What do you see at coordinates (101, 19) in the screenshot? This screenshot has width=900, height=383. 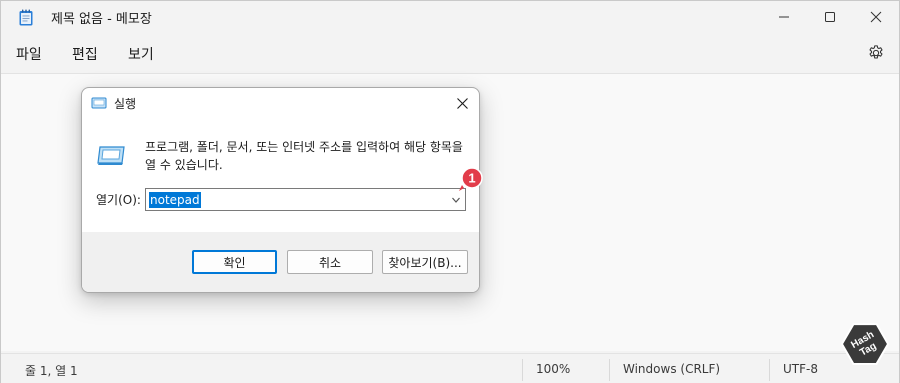 I see `window-title: 제목 없음 - 메모장` at bounding box center [101, 19].